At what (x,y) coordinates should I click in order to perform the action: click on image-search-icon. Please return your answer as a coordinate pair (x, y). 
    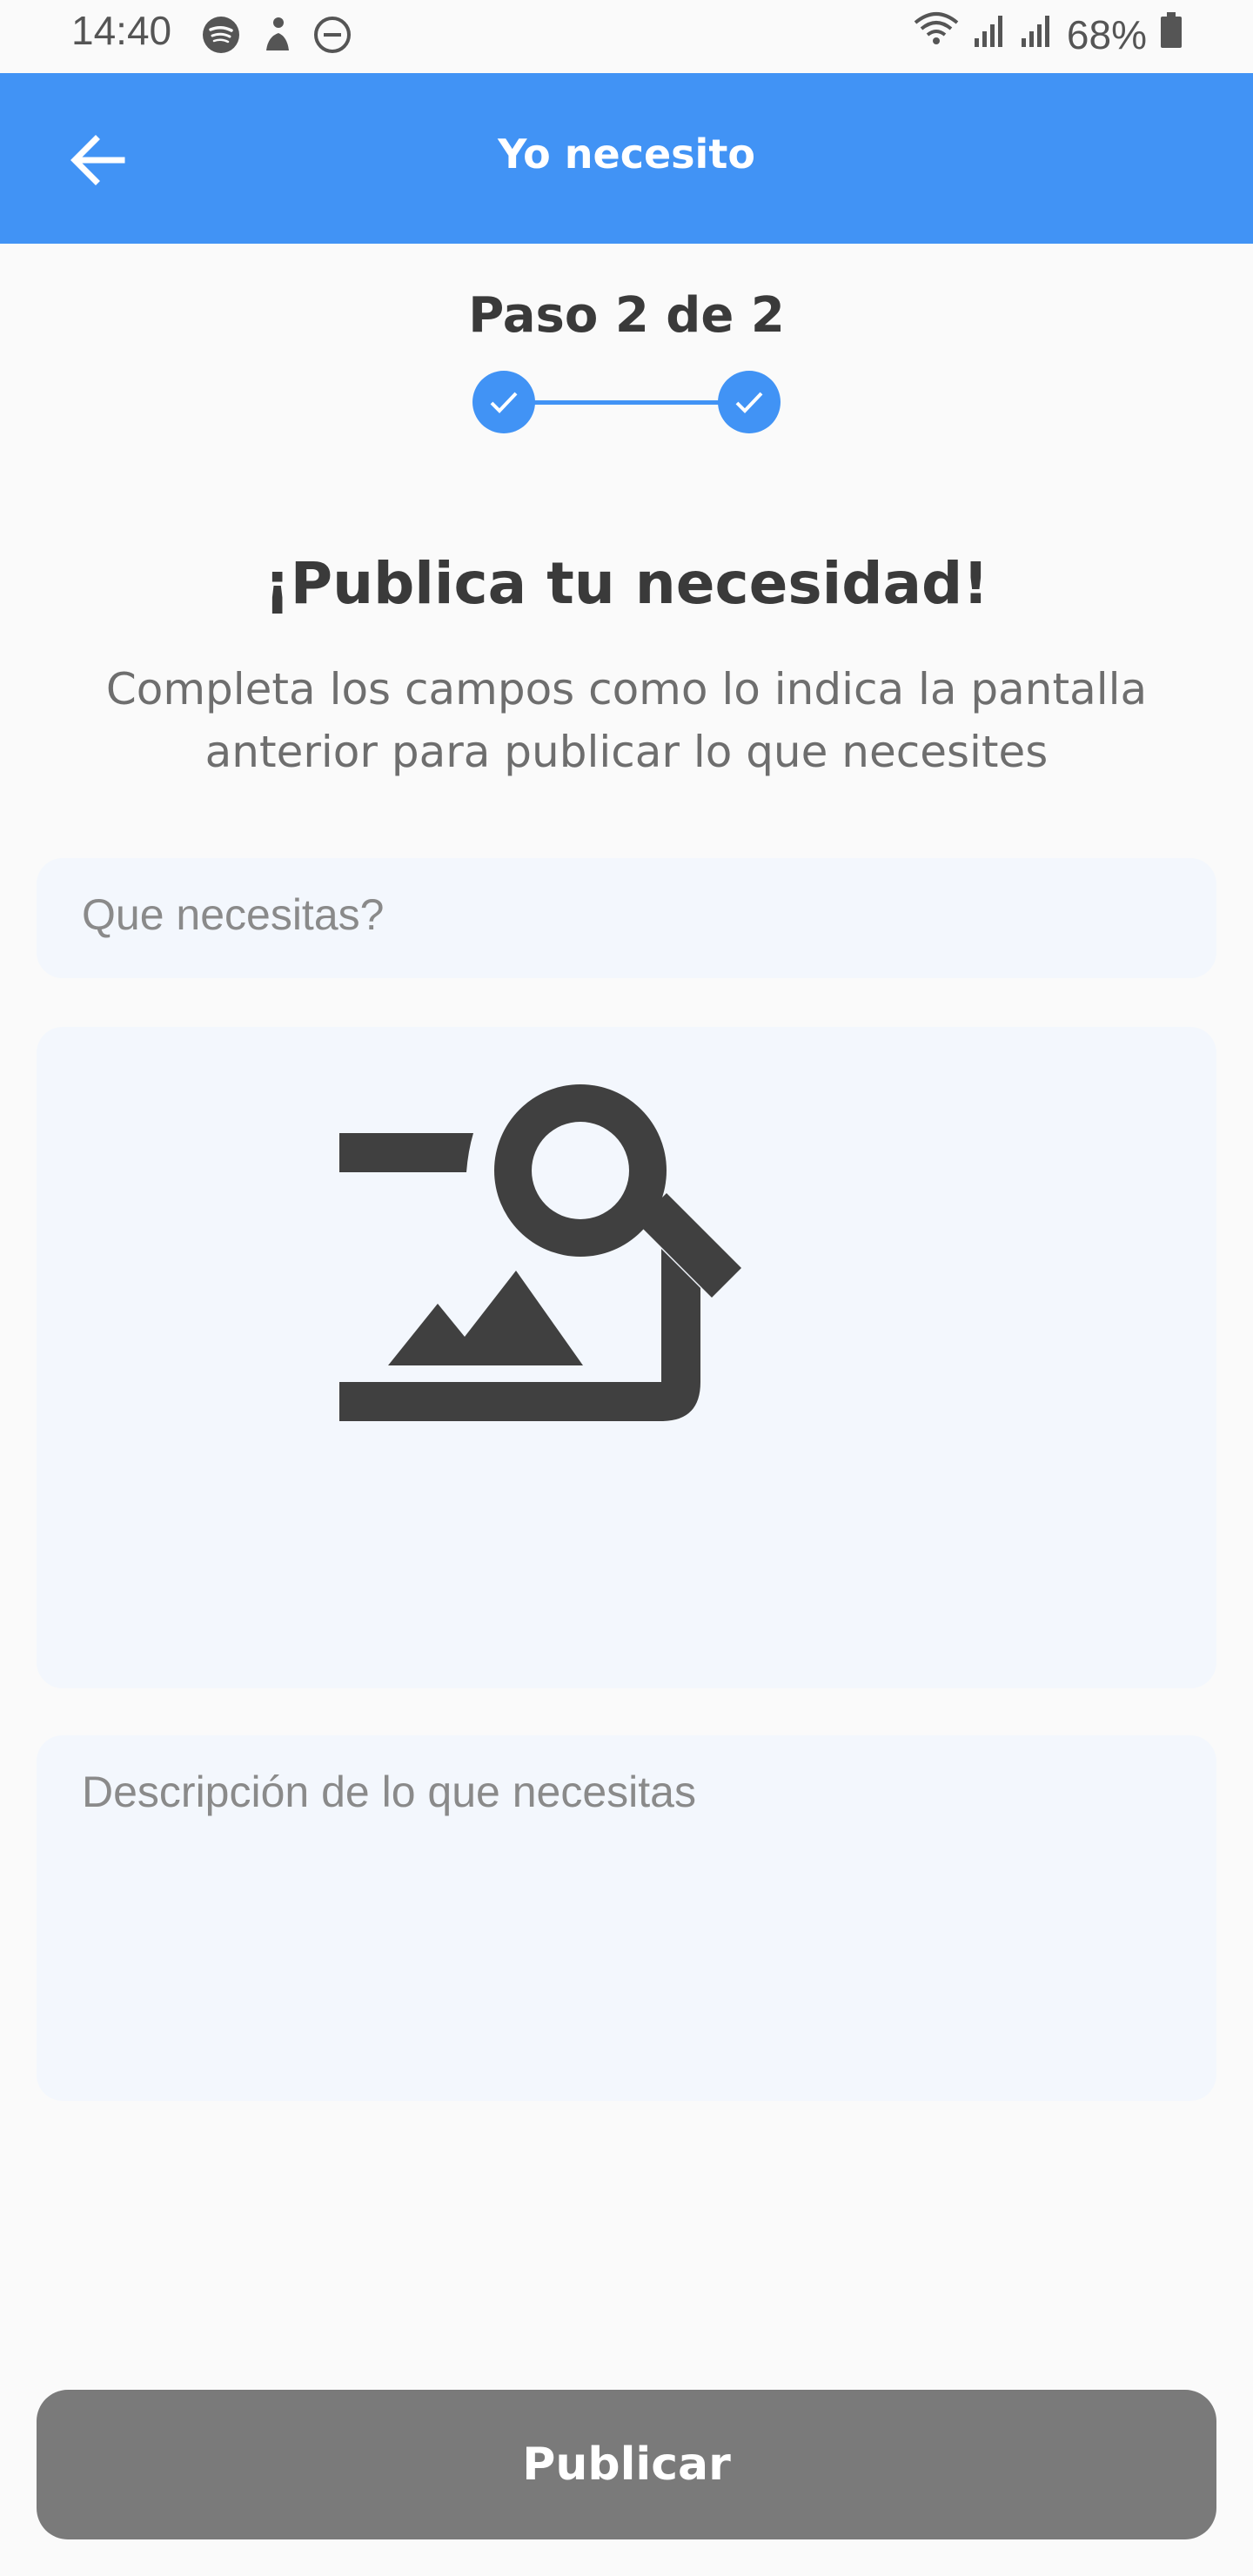
    Looking at the image, I should click on (540, 1252).